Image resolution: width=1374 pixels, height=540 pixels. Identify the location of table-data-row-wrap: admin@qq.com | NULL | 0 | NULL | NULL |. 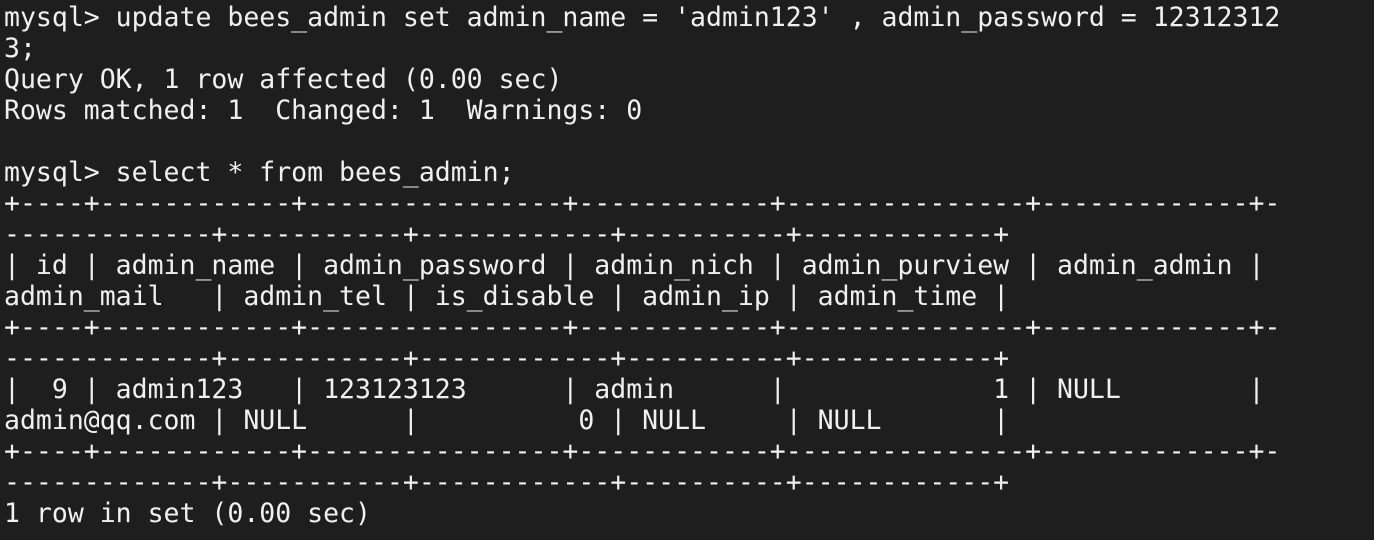
(507, 420).